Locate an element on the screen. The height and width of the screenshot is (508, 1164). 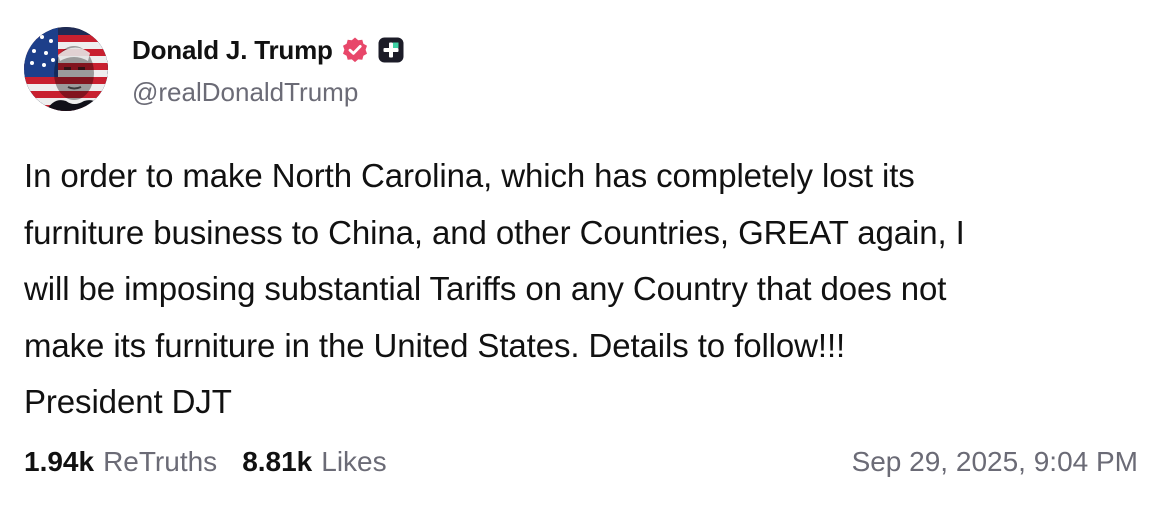
post-body-line: President DJT is located at coordinates (128, 401).